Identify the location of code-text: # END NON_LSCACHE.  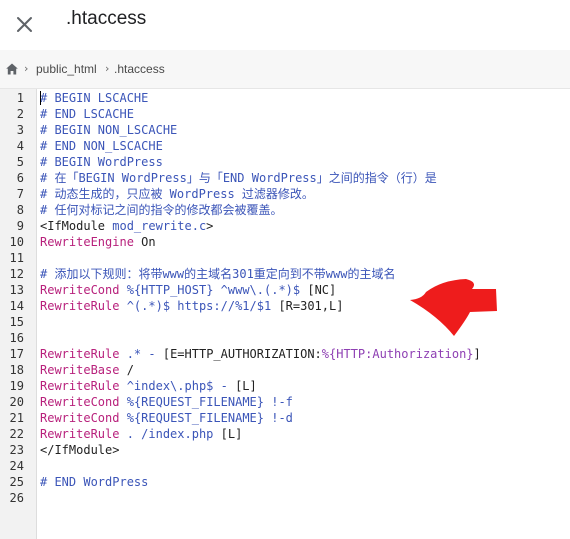
(101, 146).